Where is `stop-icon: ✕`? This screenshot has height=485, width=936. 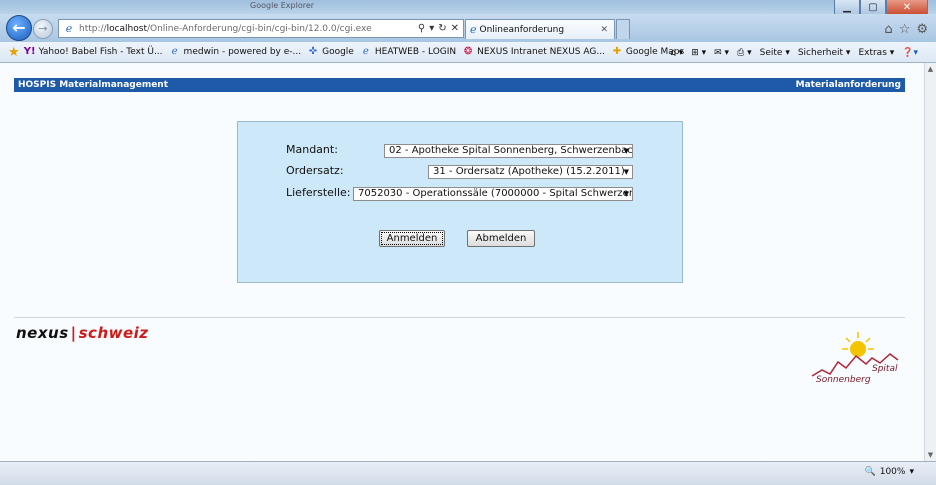 stop-icon: ✕ is located at coordinates (455, 28).